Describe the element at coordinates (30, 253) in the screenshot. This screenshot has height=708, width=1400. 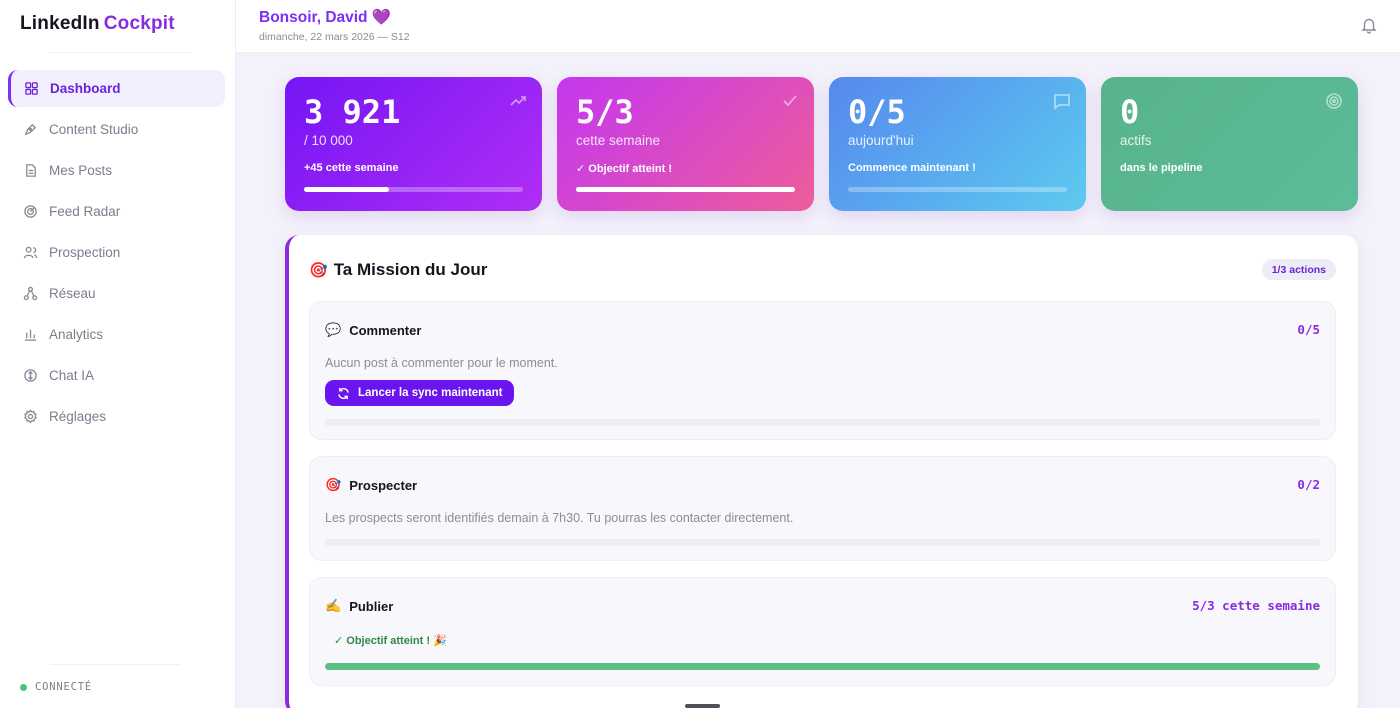
I see `users-icon` at that location.